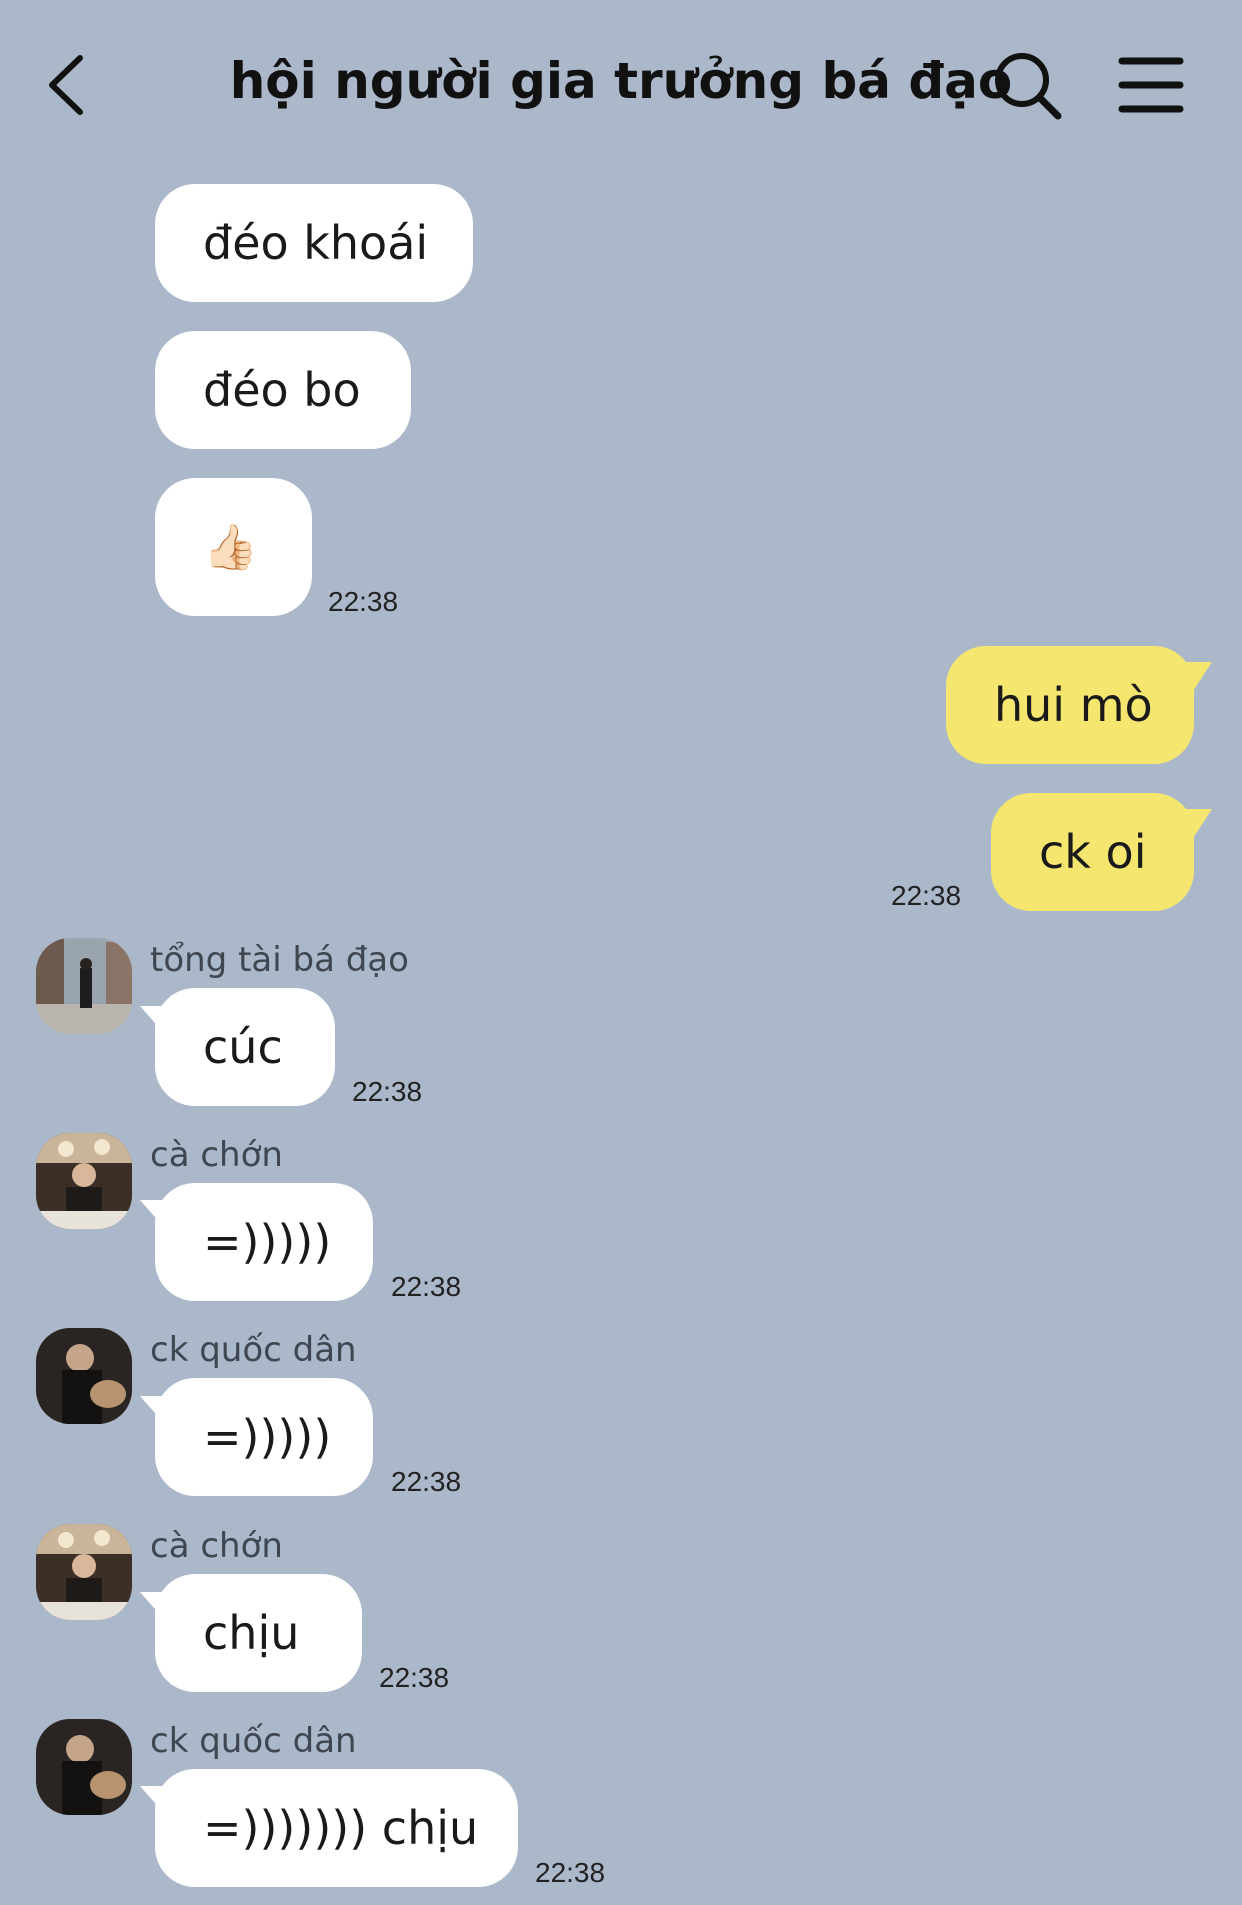 The width and height of the screenshot is (1242, 1905). Describe the element at coordinates (1073, 705) in the screenshot. I see `message-text: hui mò` at that location.